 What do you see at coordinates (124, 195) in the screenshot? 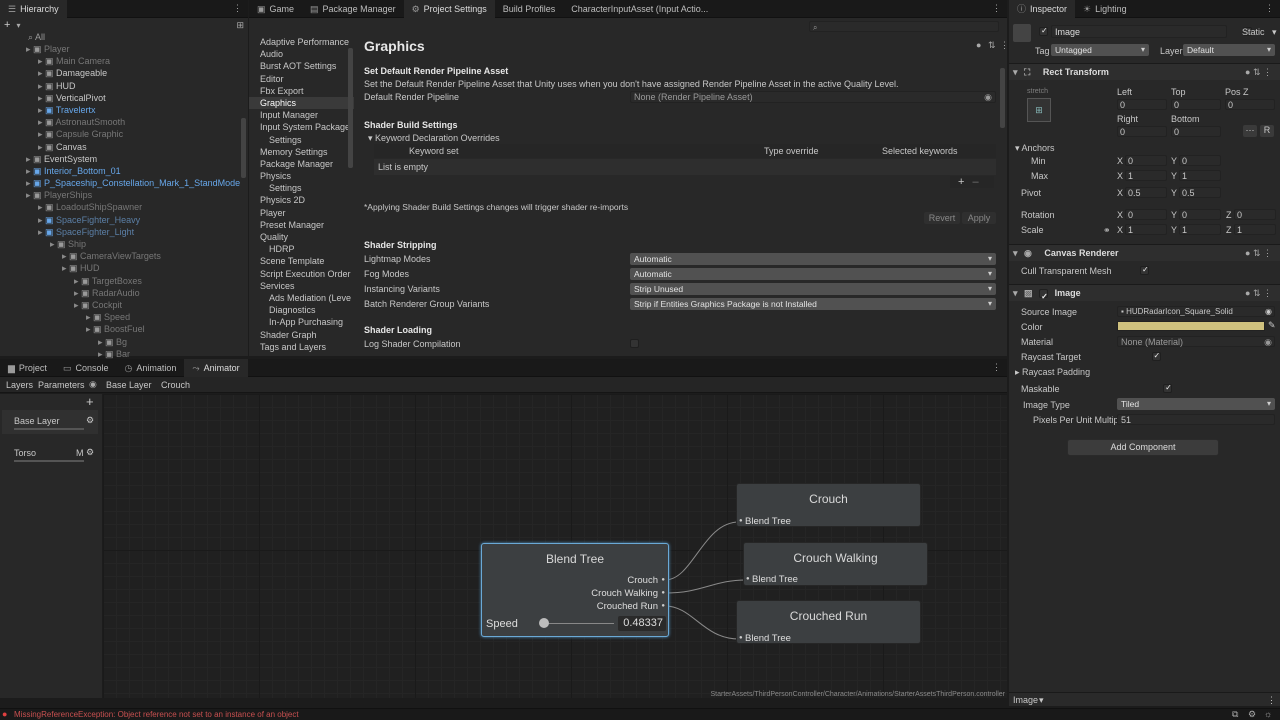
I see `hierarchy-item: ▸ ▣ PlayerShips` at bounding box center [124, 195].